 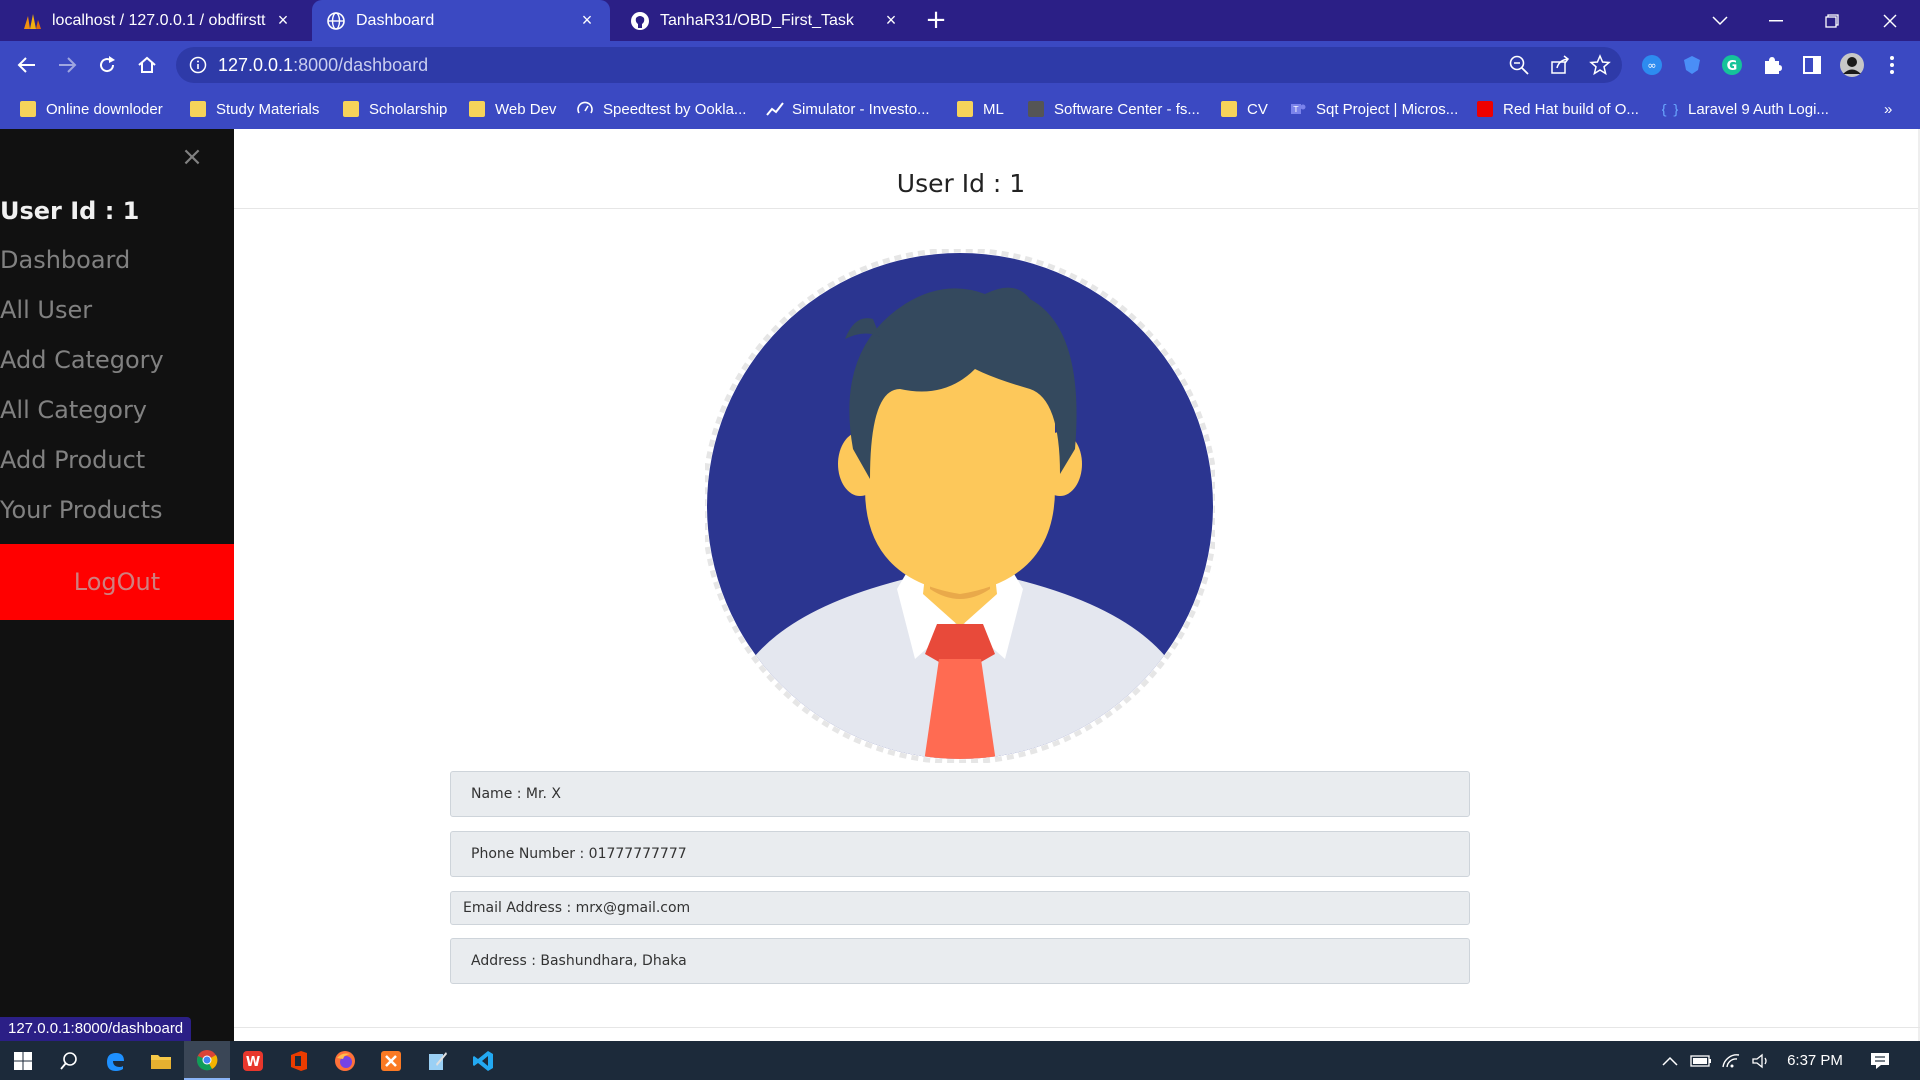 I want to click on windows-taskbar: W 6:37 PM, so click(x=960, y=1060).